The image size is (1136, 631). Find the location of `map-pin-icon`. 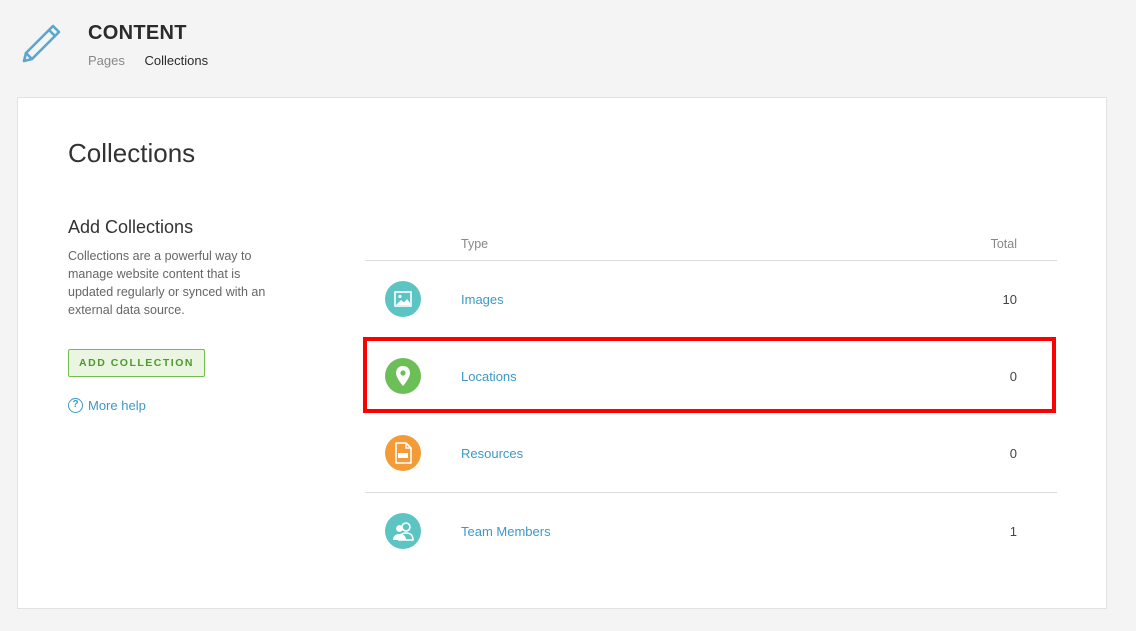

map-pin-icon is located at coordinates (403, 376).